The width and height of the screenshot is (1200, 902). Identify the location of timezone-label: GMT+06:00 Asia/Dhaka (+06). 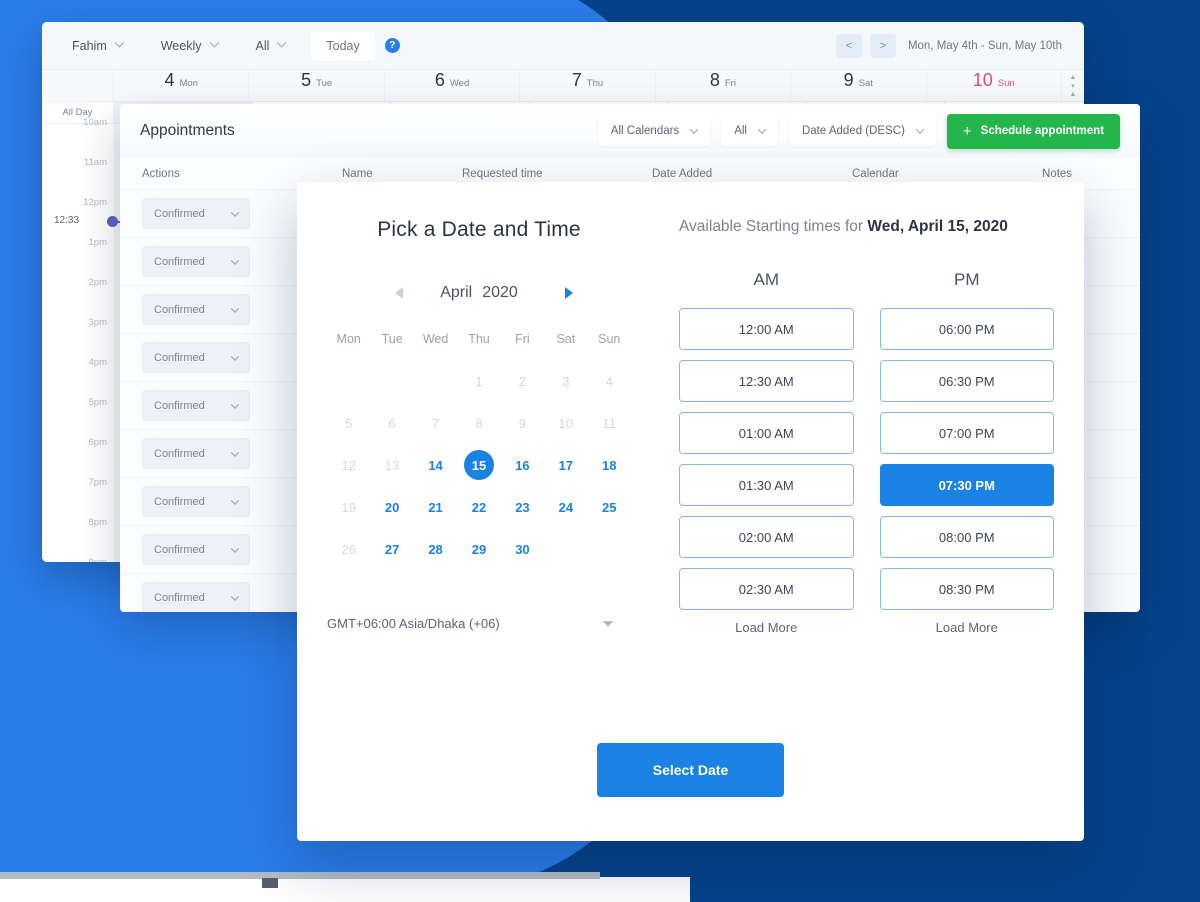
(413, 623).